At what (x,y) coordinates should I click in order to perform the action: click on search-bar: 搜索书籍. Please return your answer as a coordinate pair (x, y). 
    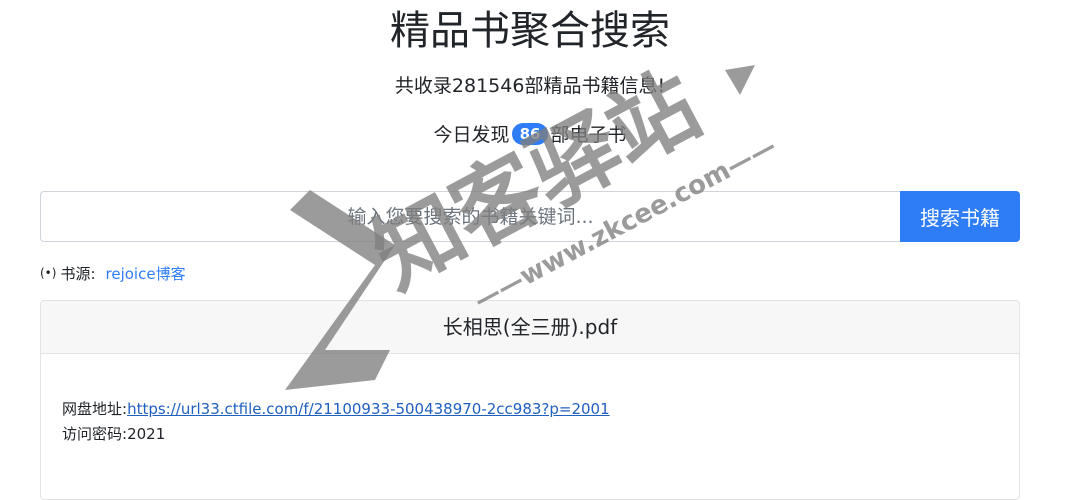
    Looking at the image, I should click on (530, 216).